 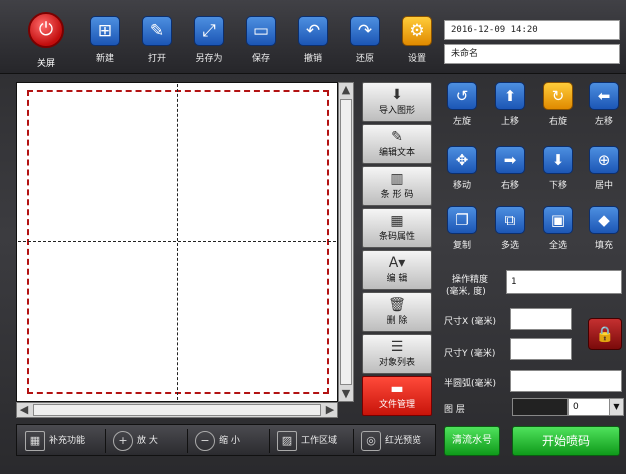 I want to click on file-manage-button: ▬ 文件管理, so click(x=397, y=396).